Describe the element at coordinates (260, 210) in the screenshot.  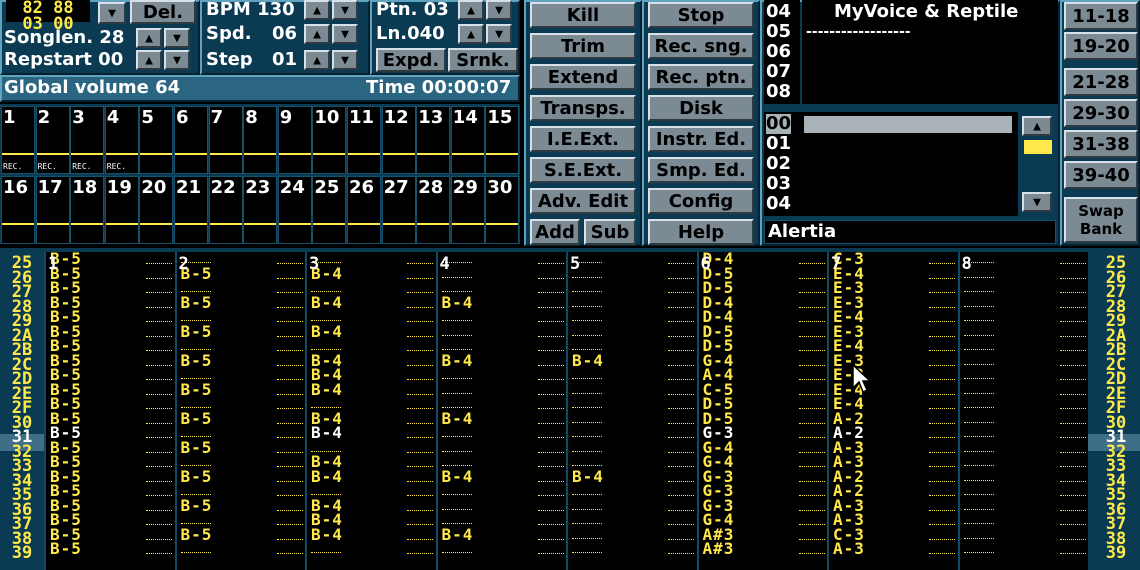
I see `track-scope-23: 23` at that location.